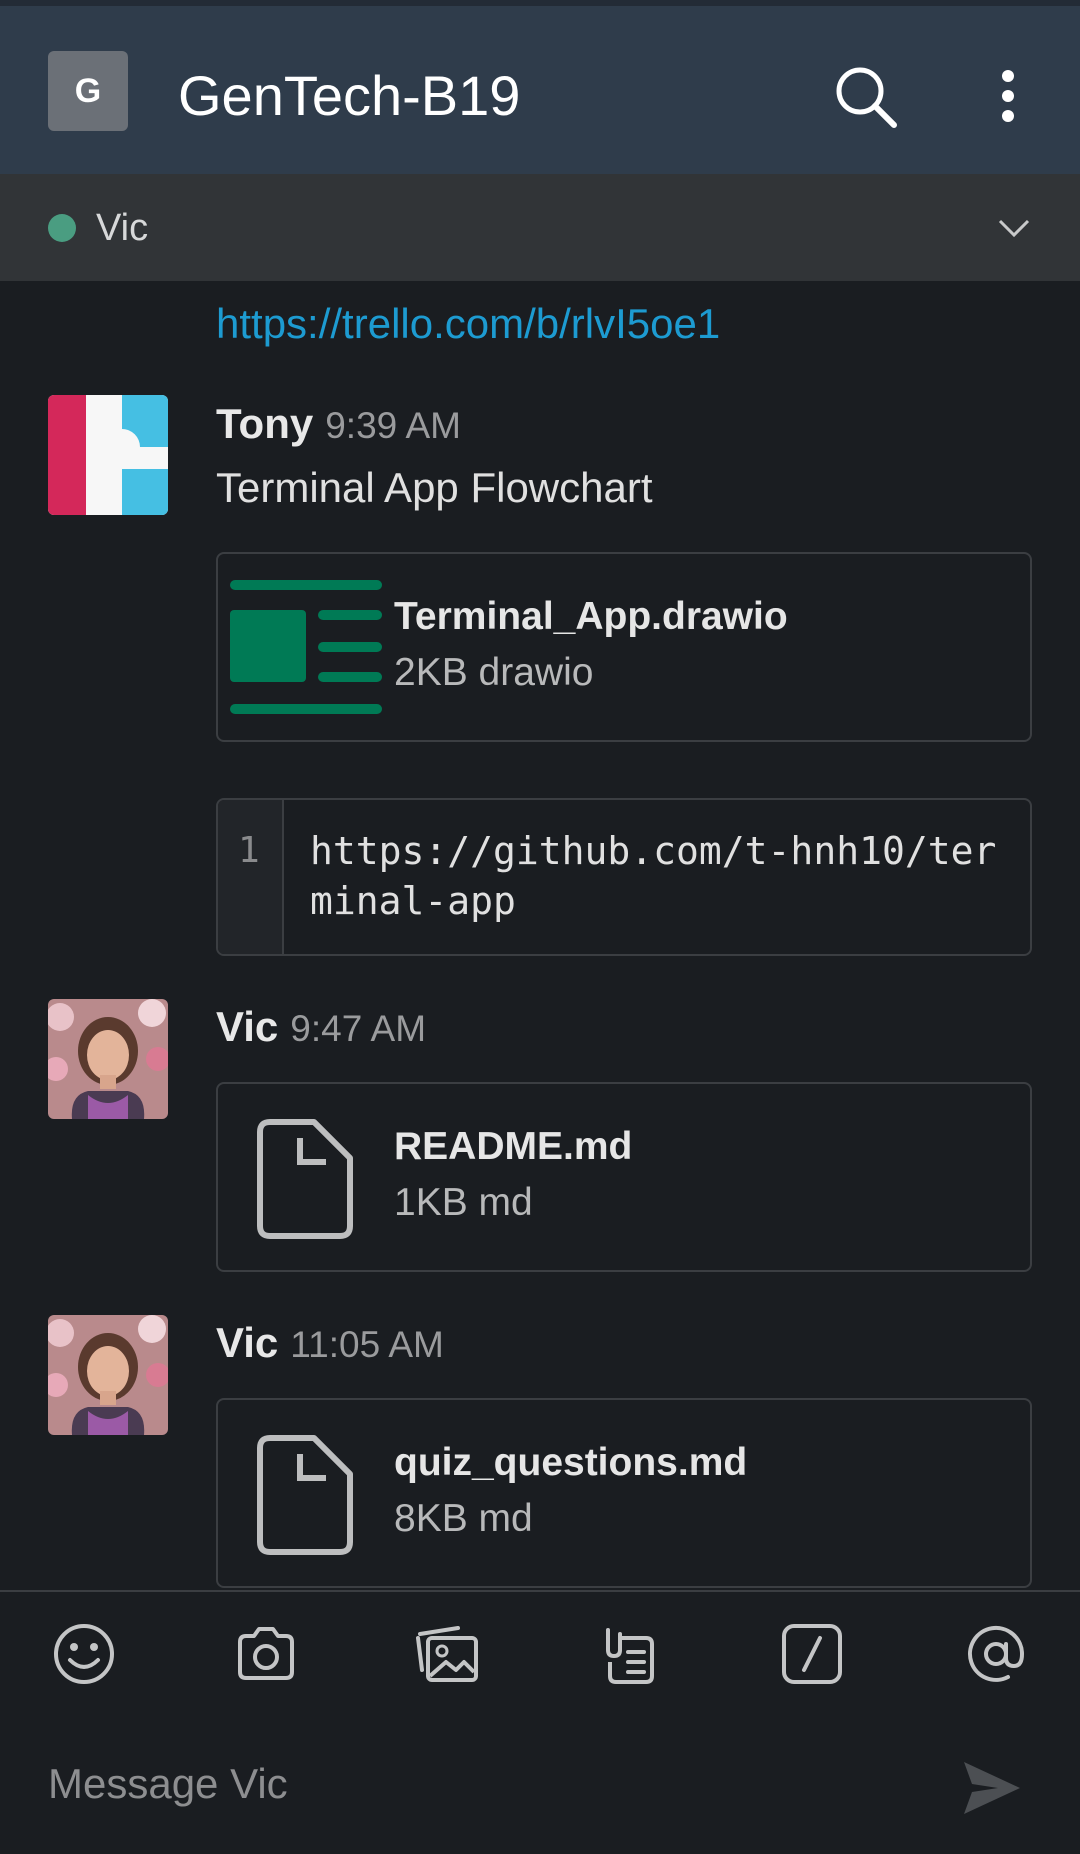 This screenshot has height=1854, width=1080. Describe the element at coordinates (463, 1202) in the screenshot. I see `file-meta: 1KB md` at that location.